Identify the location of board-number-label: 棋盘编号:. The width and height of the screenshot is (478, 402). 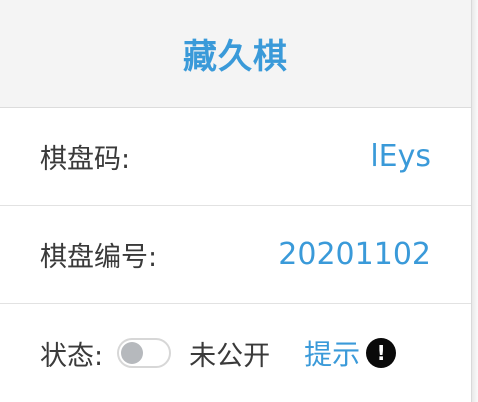
(99, 257).